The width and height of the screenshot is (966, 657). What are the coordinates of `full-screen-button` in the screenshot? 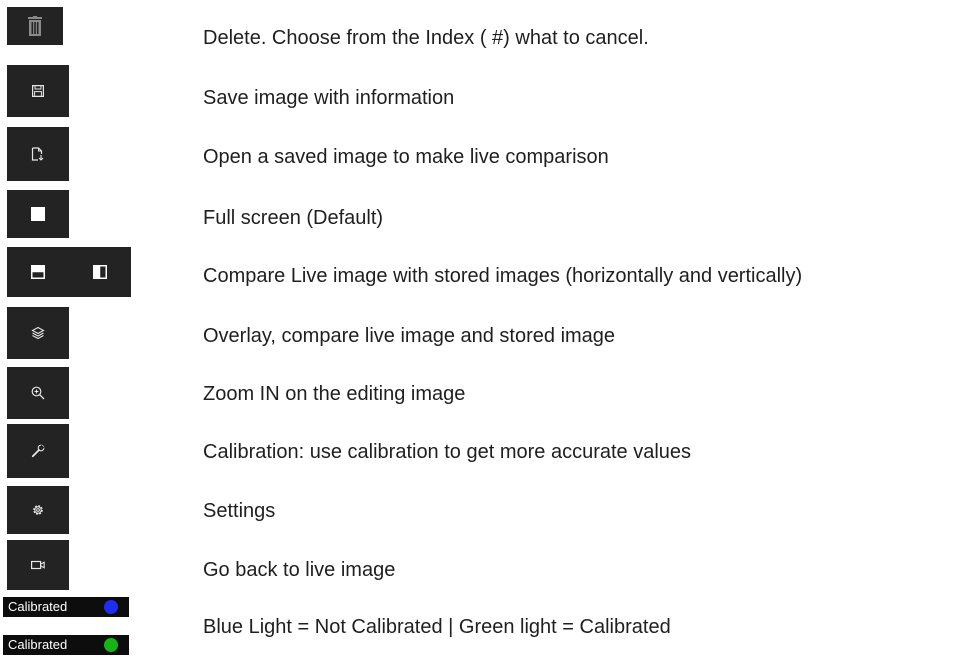 It's located at (38, 214).